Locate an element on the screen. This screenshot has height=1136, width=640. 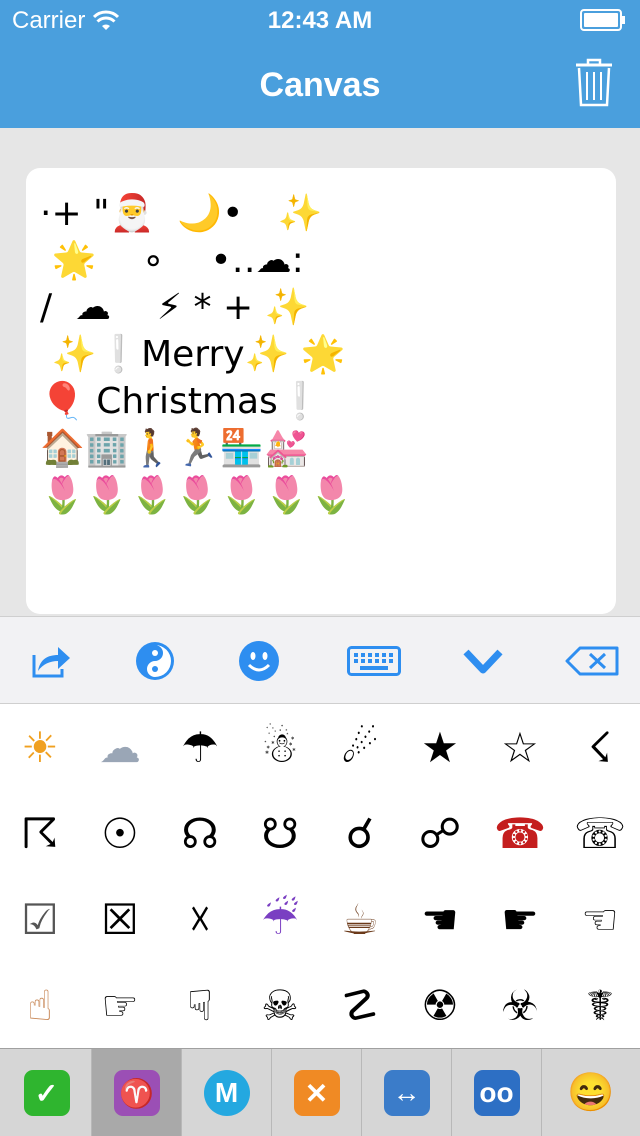
symbol-key: ☋ is located at coordinates (280, 833).